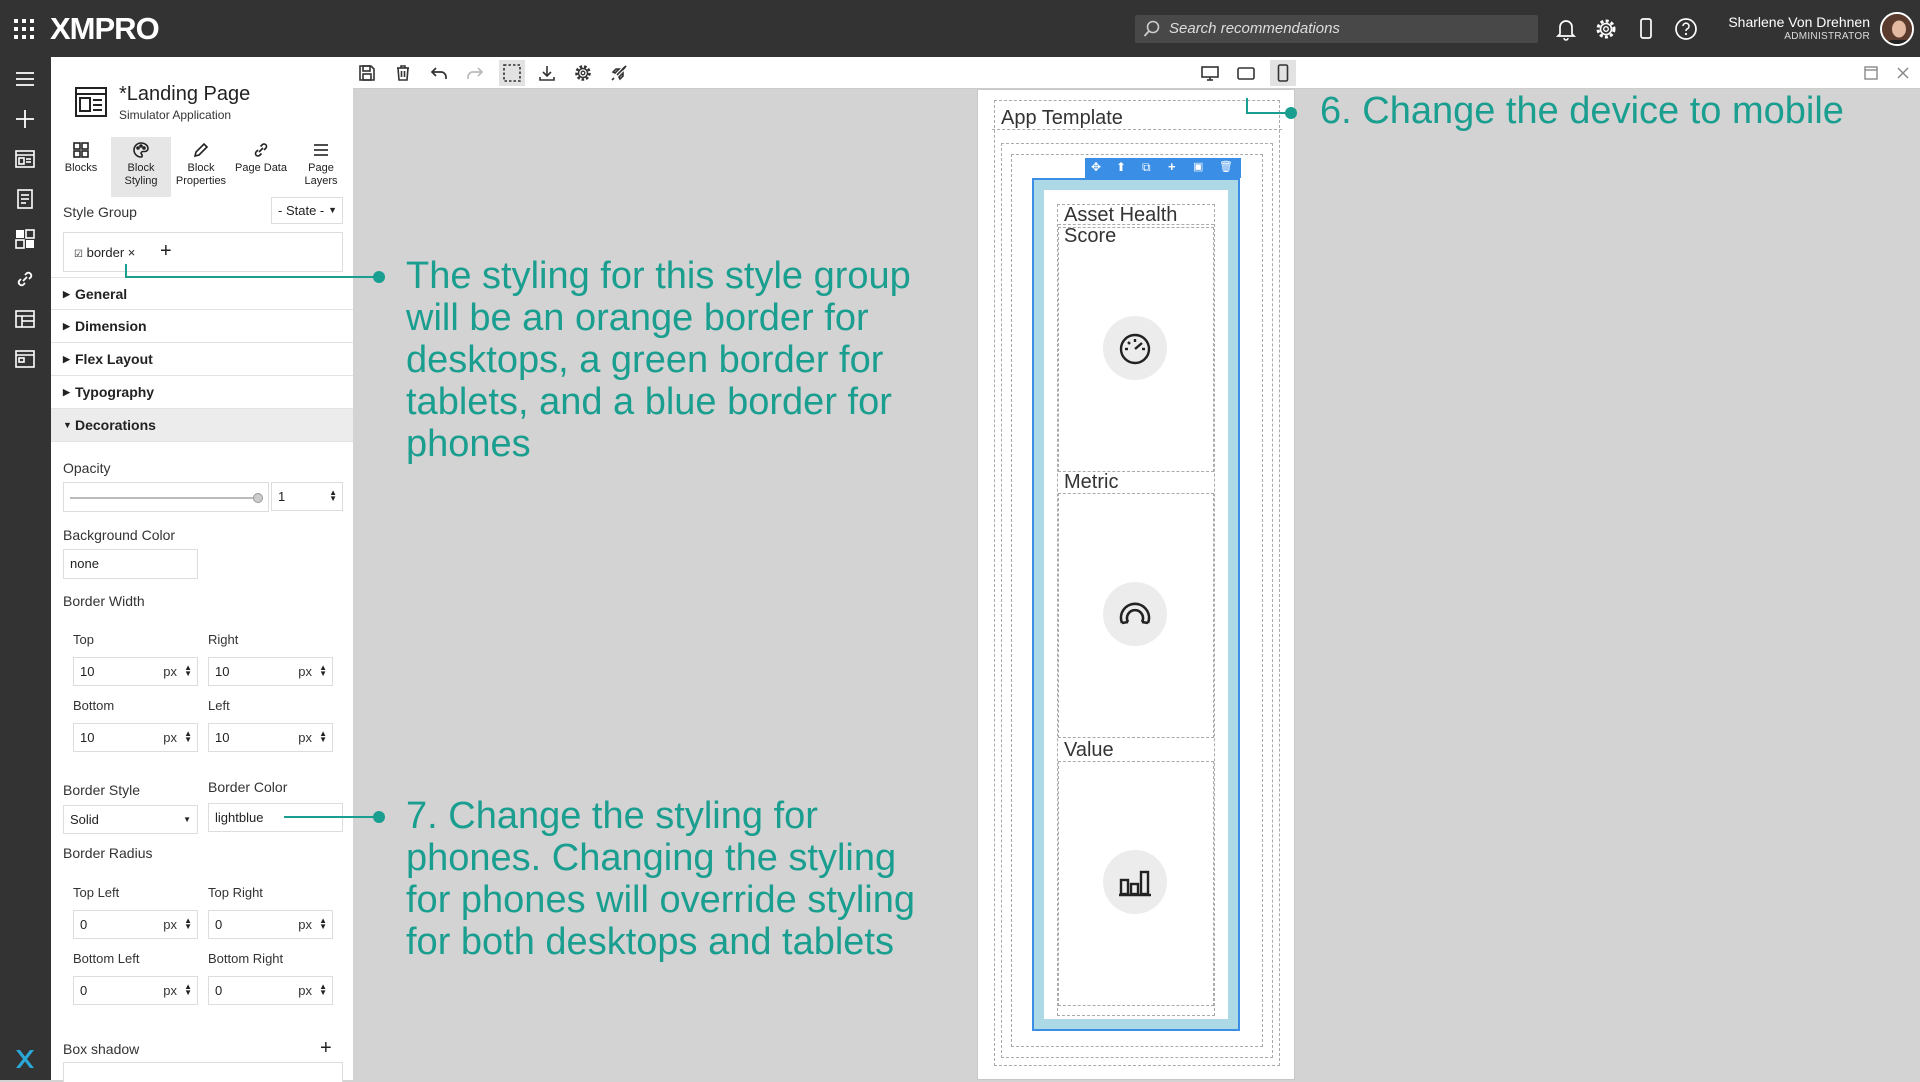 This screenshot has height=1082, width=1920. What do you see at coordinates (119, 535) in the screenshot?
I see `background-color-label: Background Color` at bounding box center [119, 535].